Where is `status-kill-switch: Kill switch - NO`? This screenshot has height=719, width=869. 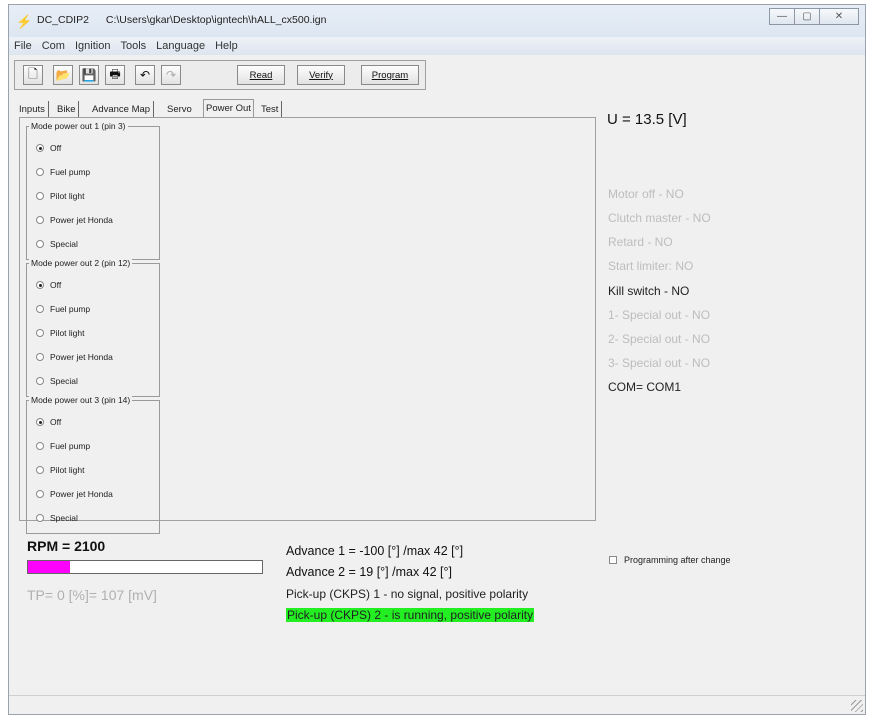
status-kill-switch: Kill switch - NO is located at coordinates (649, 291).